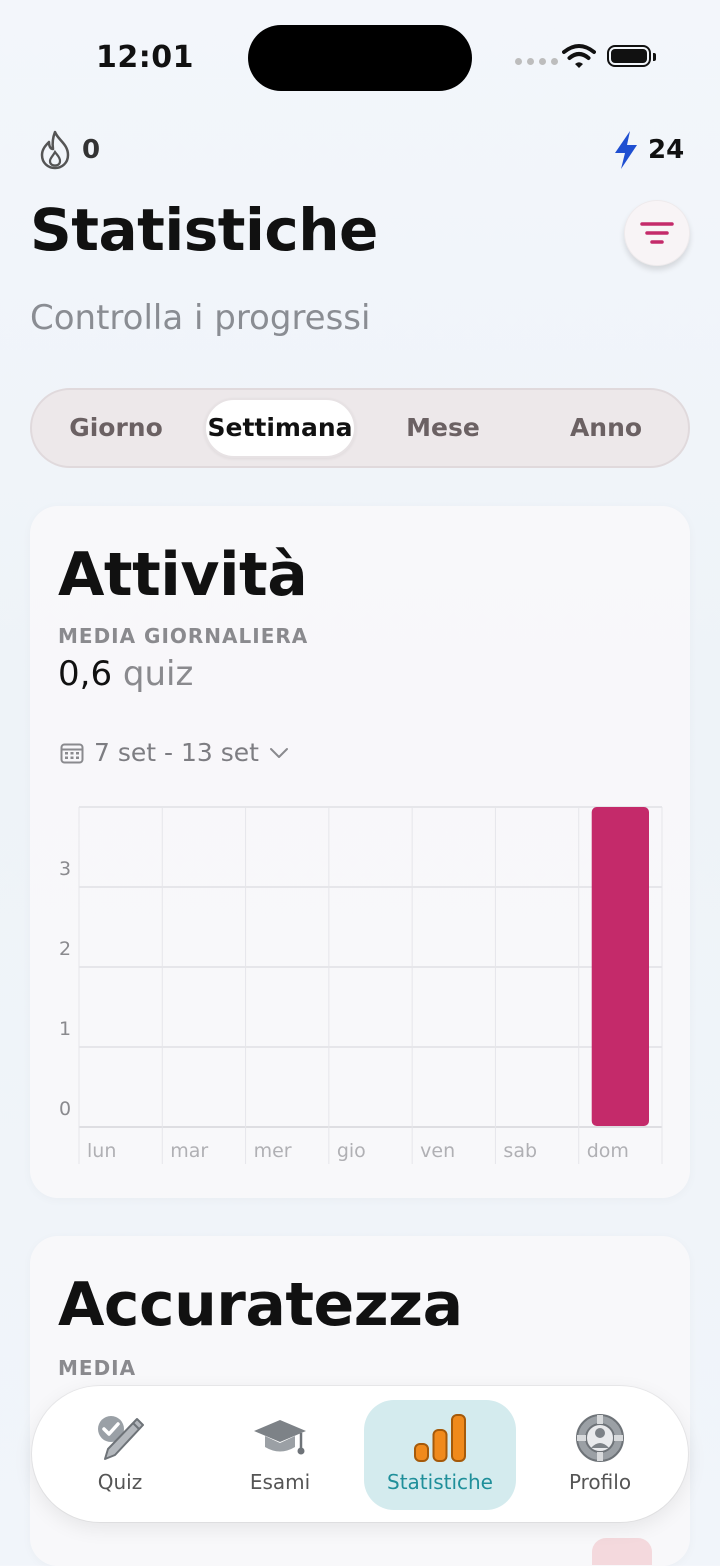 The width and height of the screenshot is (720, 1566). Describe the element at coordinates (440, 1438) in the screenshot. I see `bar-chart-icon` at that location.